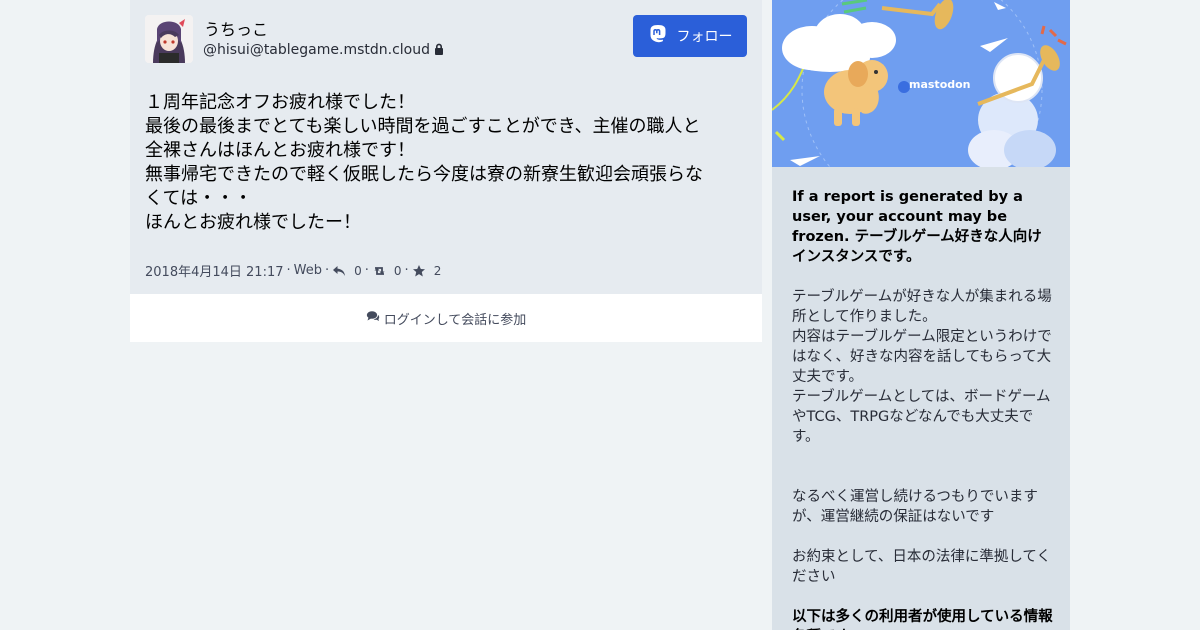 This screenshot has width=1200, height=630. I want to click on follow-label: フォロー, so click(704, 37).